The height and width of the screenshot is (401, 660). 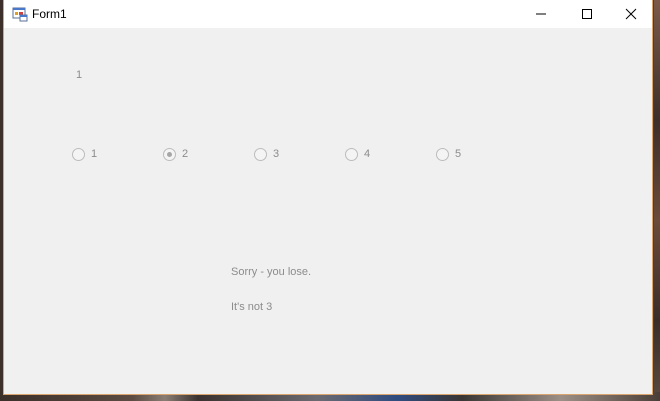 What do you see at coordinates (94, 153) in the screenshot?
I see `radio-label: 1` at bounding box center [94, 153].